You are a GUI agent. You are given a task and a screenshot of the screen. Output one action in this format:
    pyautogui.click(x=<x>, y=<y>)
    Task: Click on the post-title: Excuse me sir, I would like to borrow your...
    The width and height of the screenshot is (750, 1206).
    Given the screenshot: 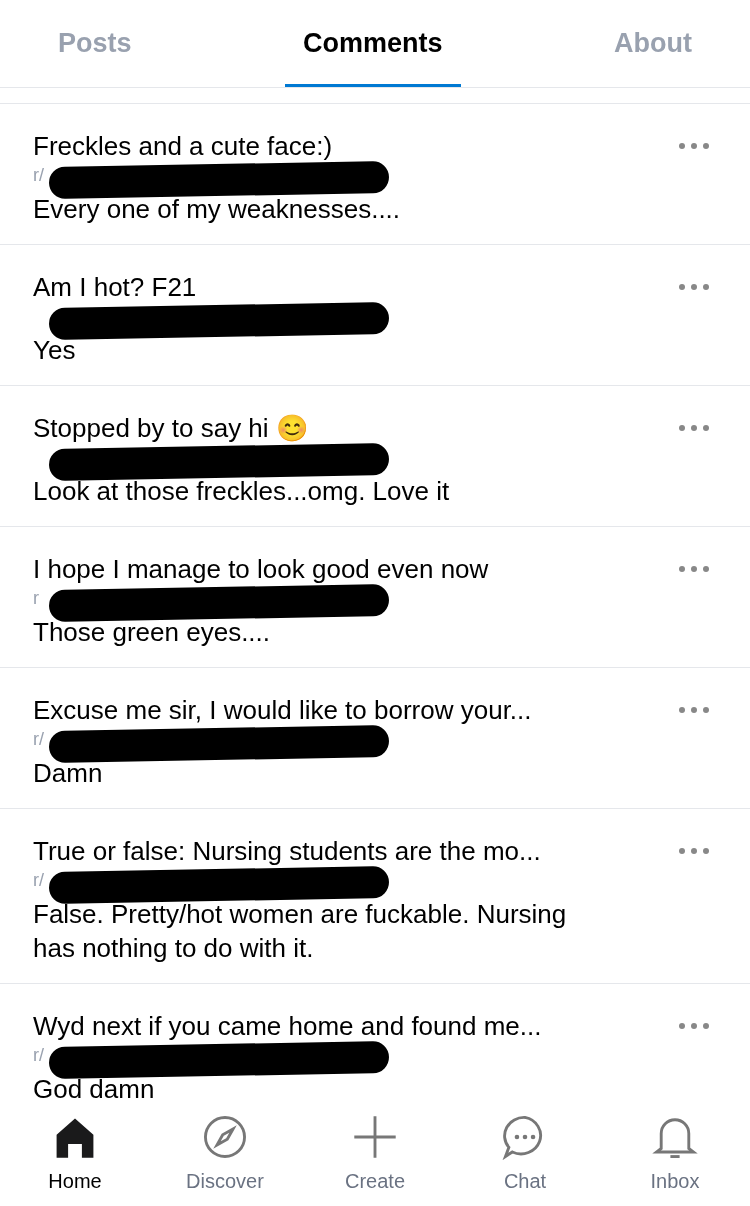 What is the action you would take?
    pyautogui.click(x=336, y=710)
    